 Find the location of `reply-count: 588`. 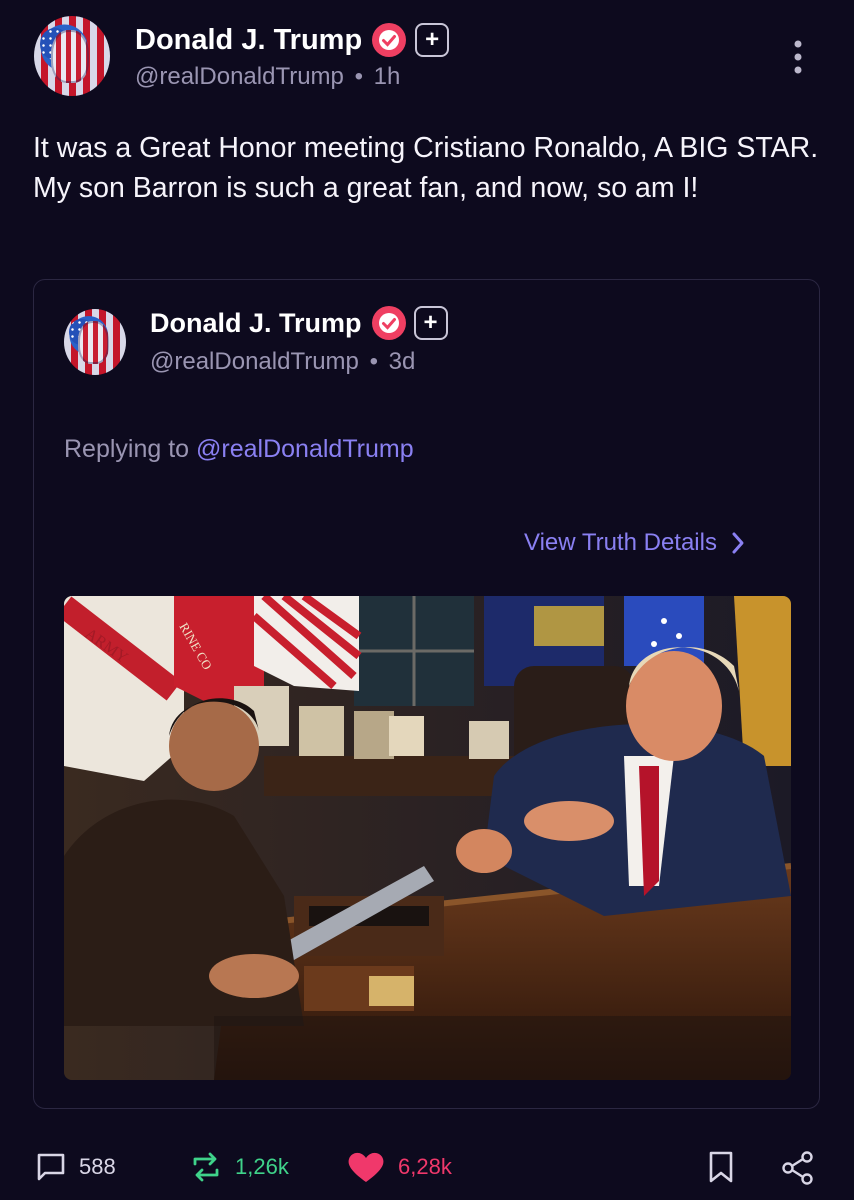

reply-count: 588 is located at coordinates (97, 1166).